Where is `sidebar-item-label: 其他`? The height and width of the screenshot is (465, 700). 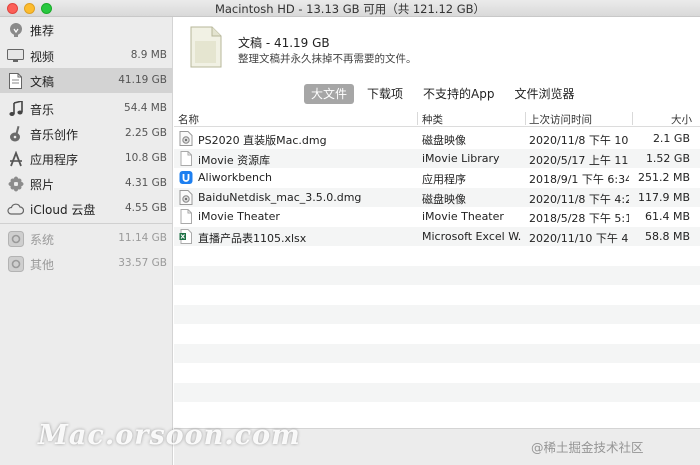
sidebar-item-label: 其他 is located at coordinates (42, 265).